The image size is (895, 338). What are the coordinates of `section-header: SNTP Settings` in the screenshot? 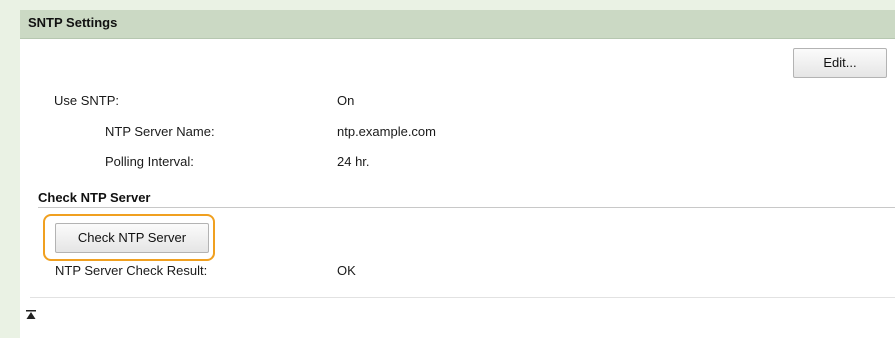 It's located at (457, 24).